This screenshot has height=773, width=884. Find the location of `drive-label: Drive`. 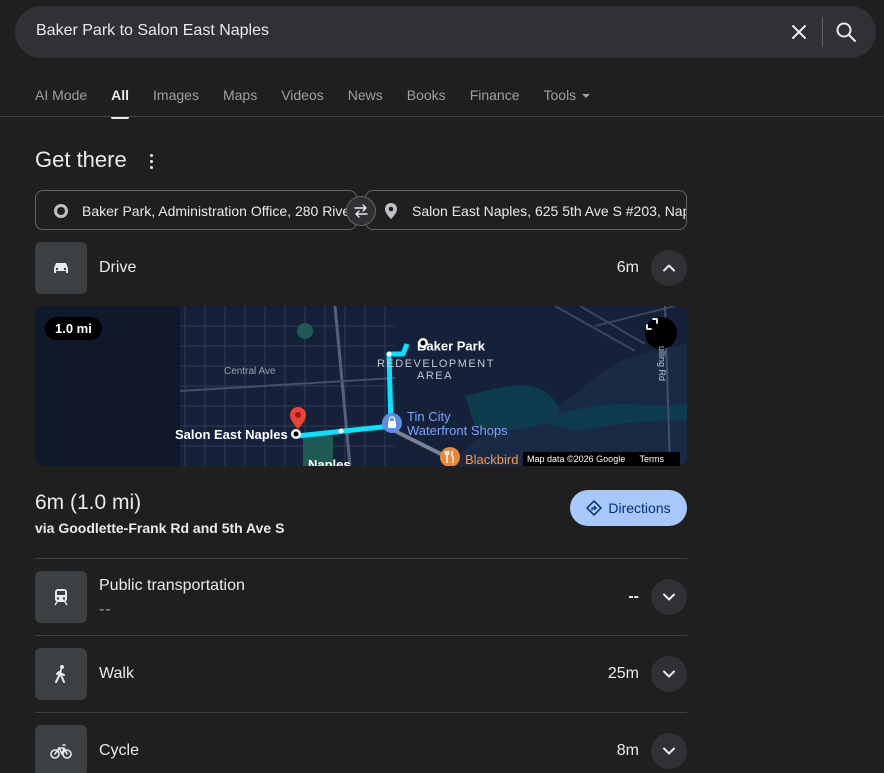

drive-label: Drive is located at coordinates (118, 267).